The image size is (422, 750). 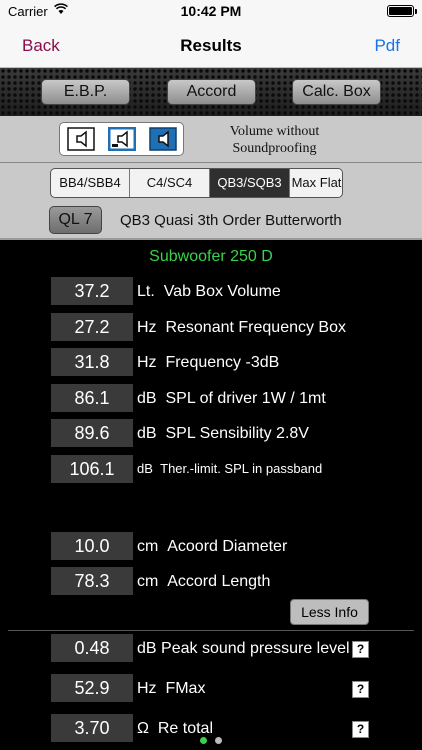 What do you see at coordinates (227, 546) in the screenshot?
I see `accord-label-text: Acoord Diameter` at bounding box center [227, 546].